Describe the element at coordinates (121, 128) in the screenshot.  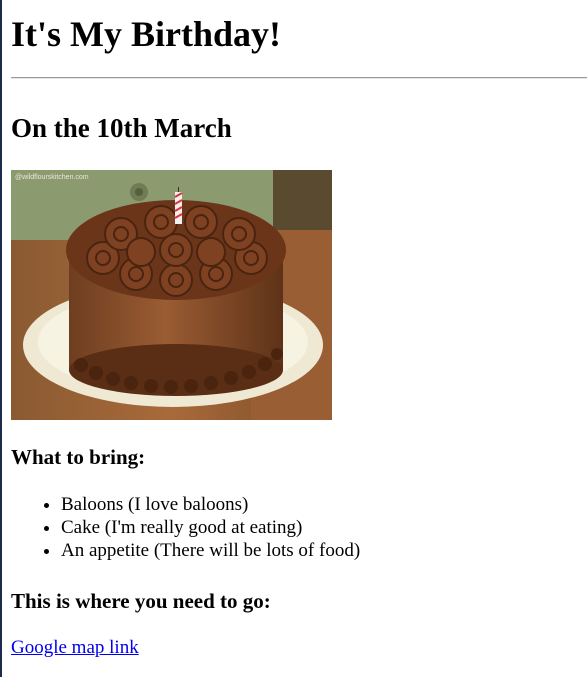
I see `date-heading: On the 10th March` at that location.